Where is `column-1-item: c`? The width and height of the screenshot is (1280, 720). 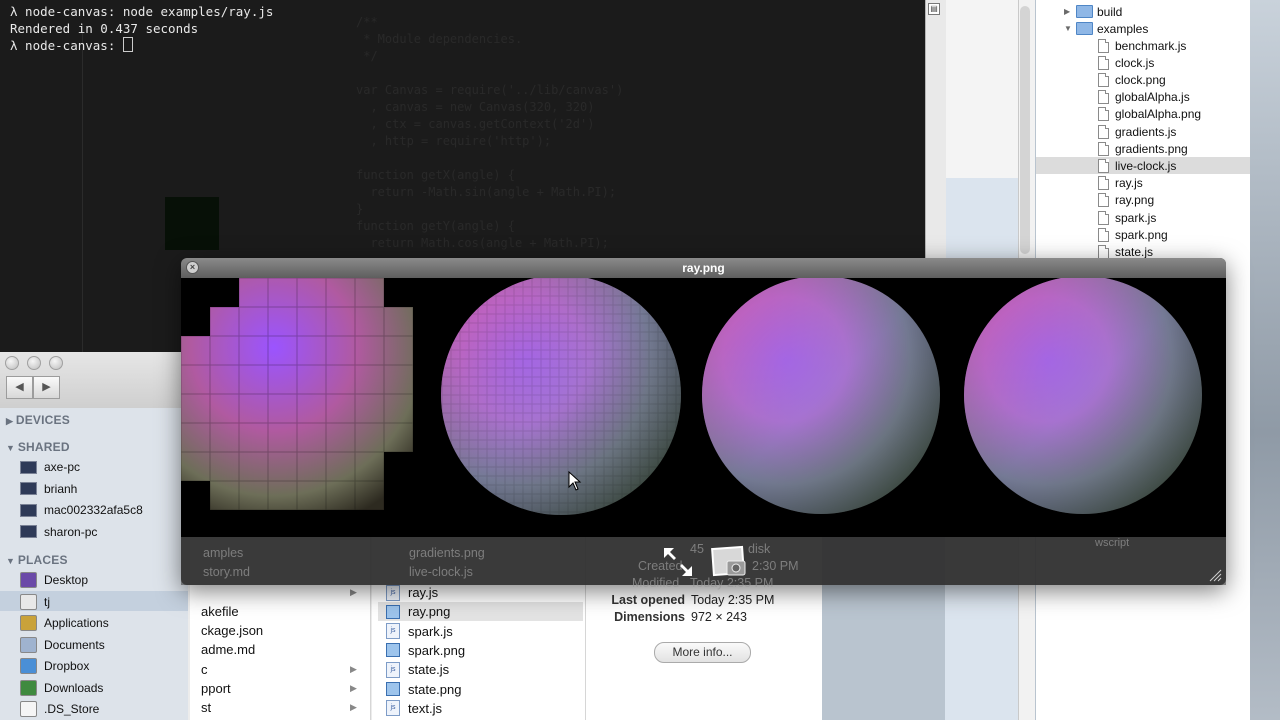 column-1-item: c is located at coordinates (204, 669).